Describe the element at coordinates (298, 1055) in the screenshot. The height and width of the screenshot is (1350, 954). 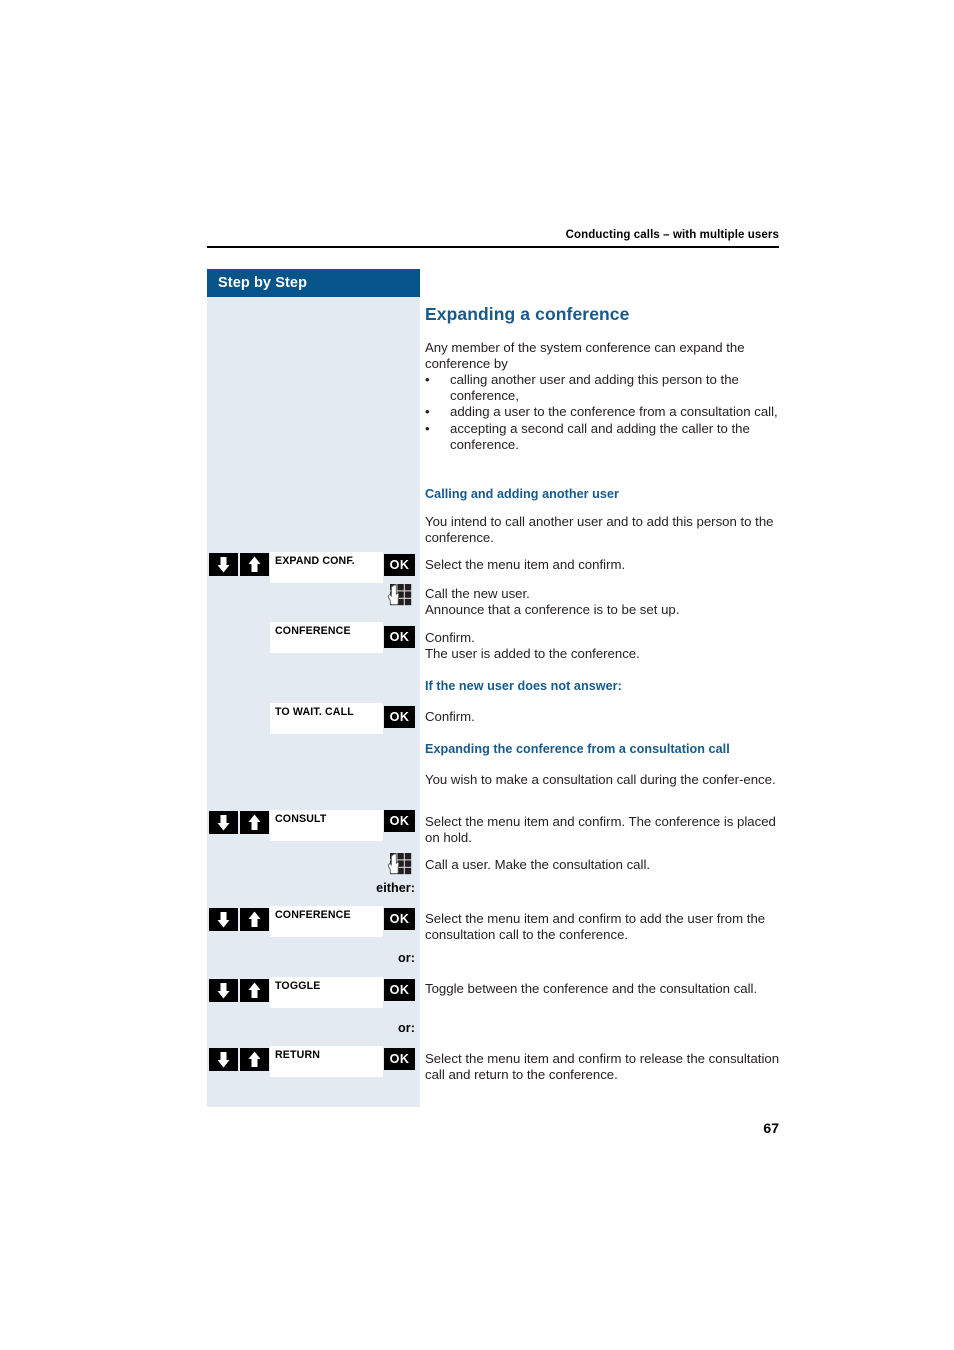
I see `menu-box-label: RETURN` at that location.